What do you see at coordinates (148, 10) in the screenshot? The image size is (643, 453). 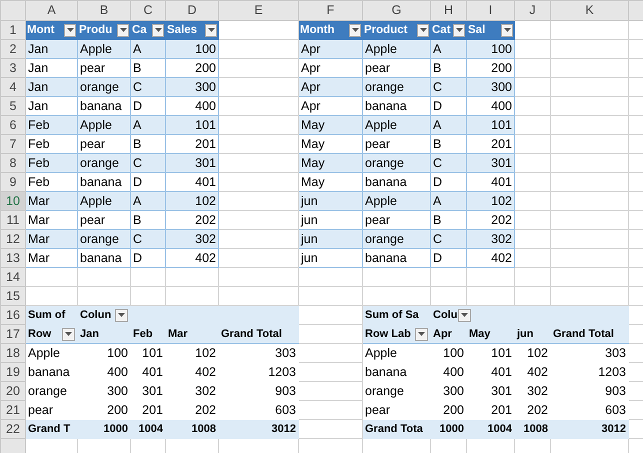 I see `column-header: C` at bounding box center [148, 10].